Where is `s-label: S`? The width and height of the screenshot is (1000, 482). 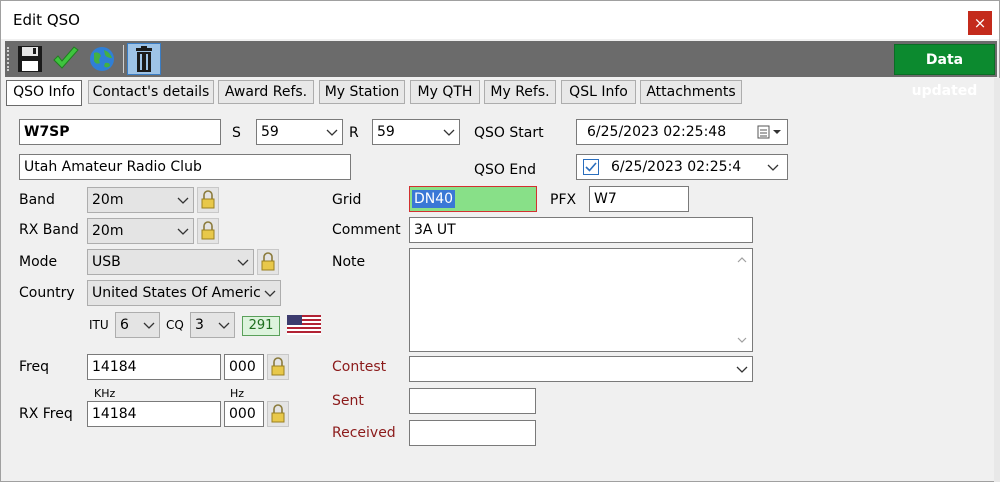
s-label: S is located at coordinates (236, 133).